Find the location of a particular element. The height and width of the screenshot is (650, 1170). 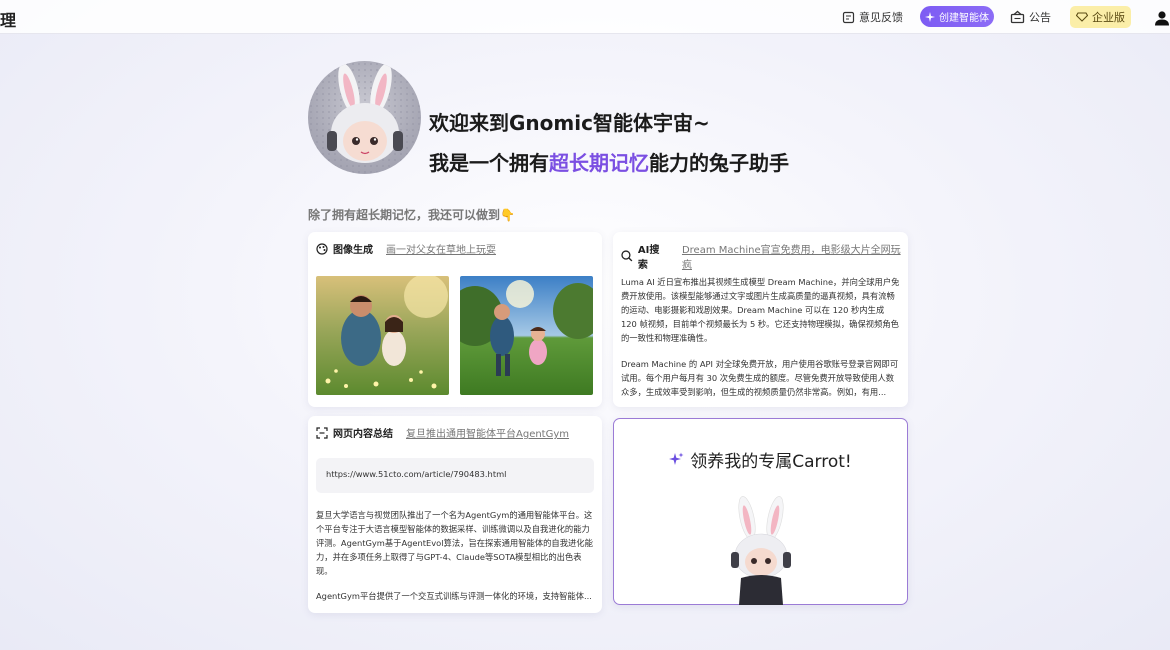

feedback-label: 意见反馈 is located at coordinates (881, 17).